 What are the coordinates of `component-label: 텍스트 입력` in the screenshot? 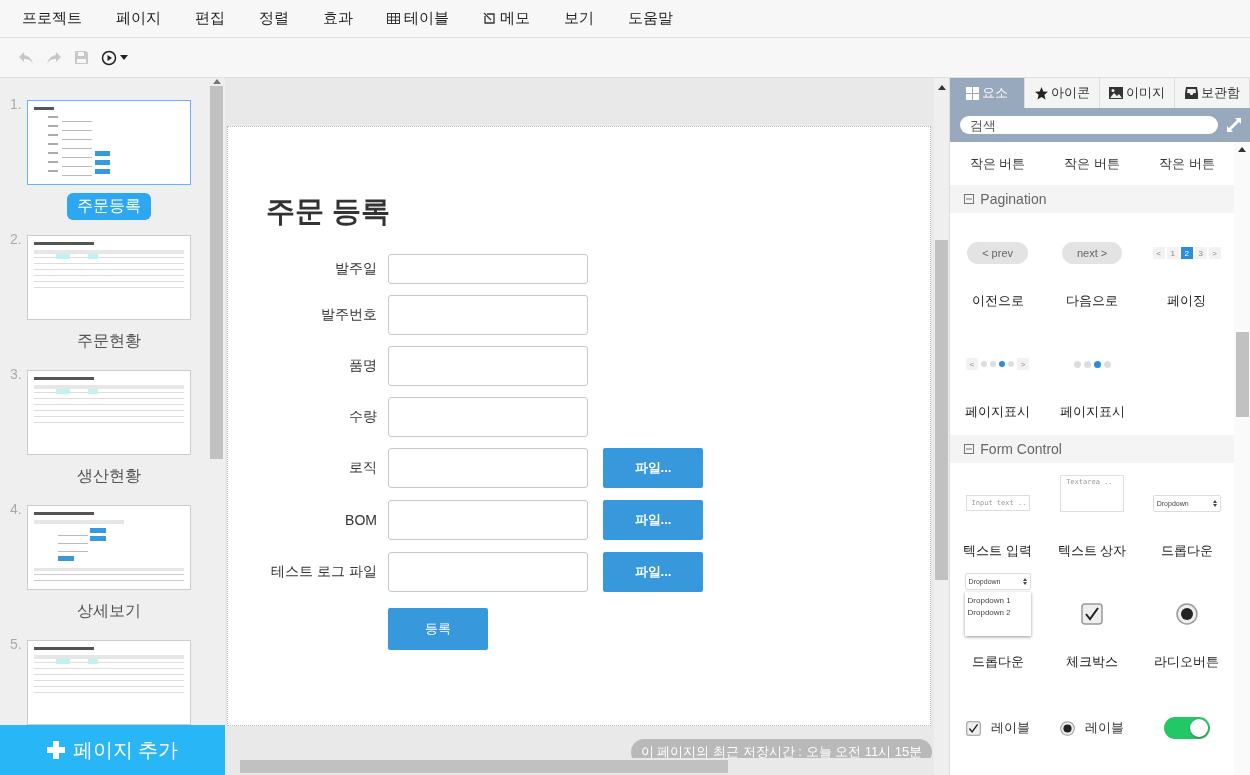 It's located at (997, 551).